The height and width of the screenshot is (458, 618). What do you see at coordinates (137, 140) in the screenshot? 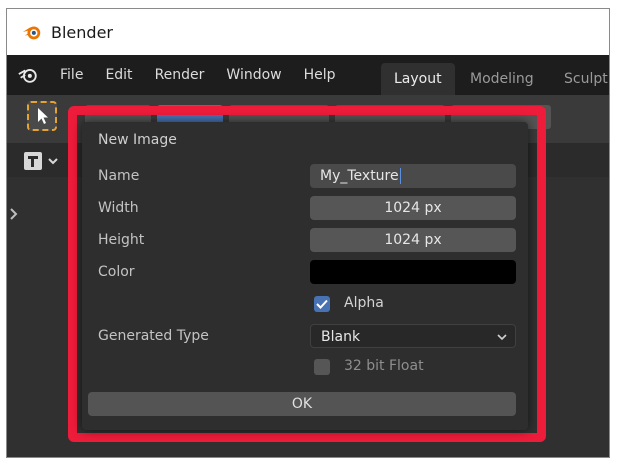
I see `dialog-title: New Image` at bounding box center [137, 140].